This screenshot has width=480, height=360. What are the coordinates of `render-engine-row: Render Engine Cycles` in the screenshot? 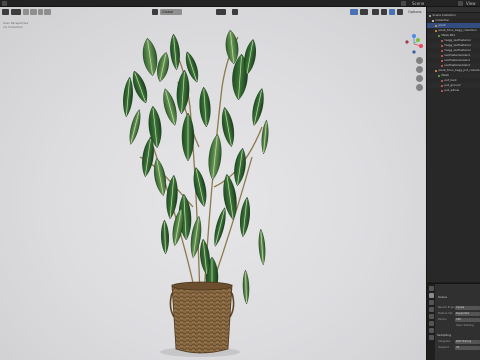 It's located at (459, 308).